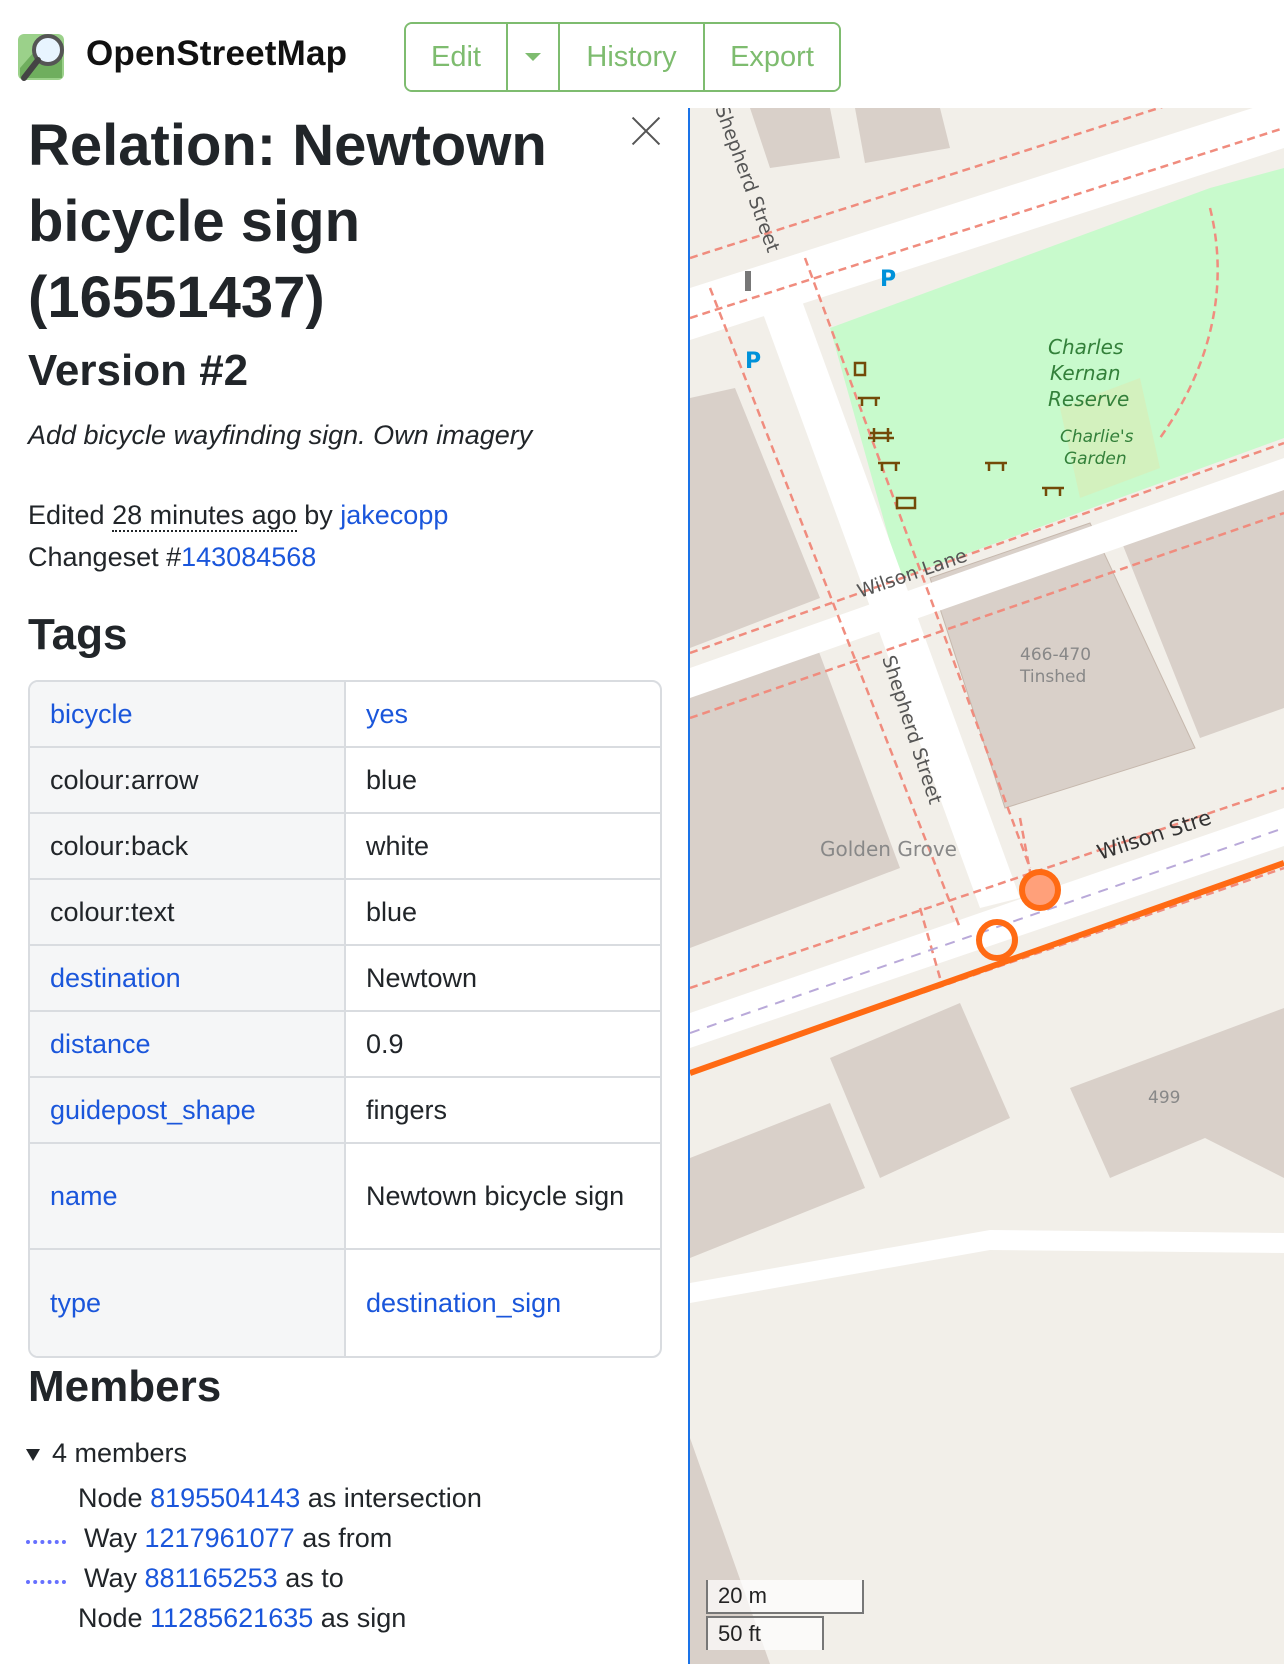 The image size is (1284, 1664). I want to click on bicycle-parking-icon: P, so click(753, 361).